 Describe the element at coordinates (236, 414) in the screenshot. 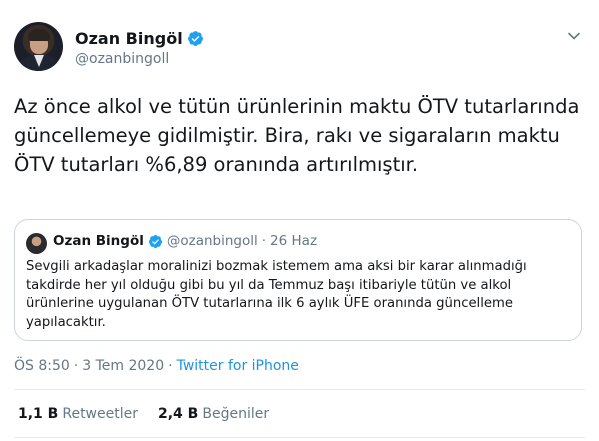

I see `likes-label: Beğeniler` at that location.